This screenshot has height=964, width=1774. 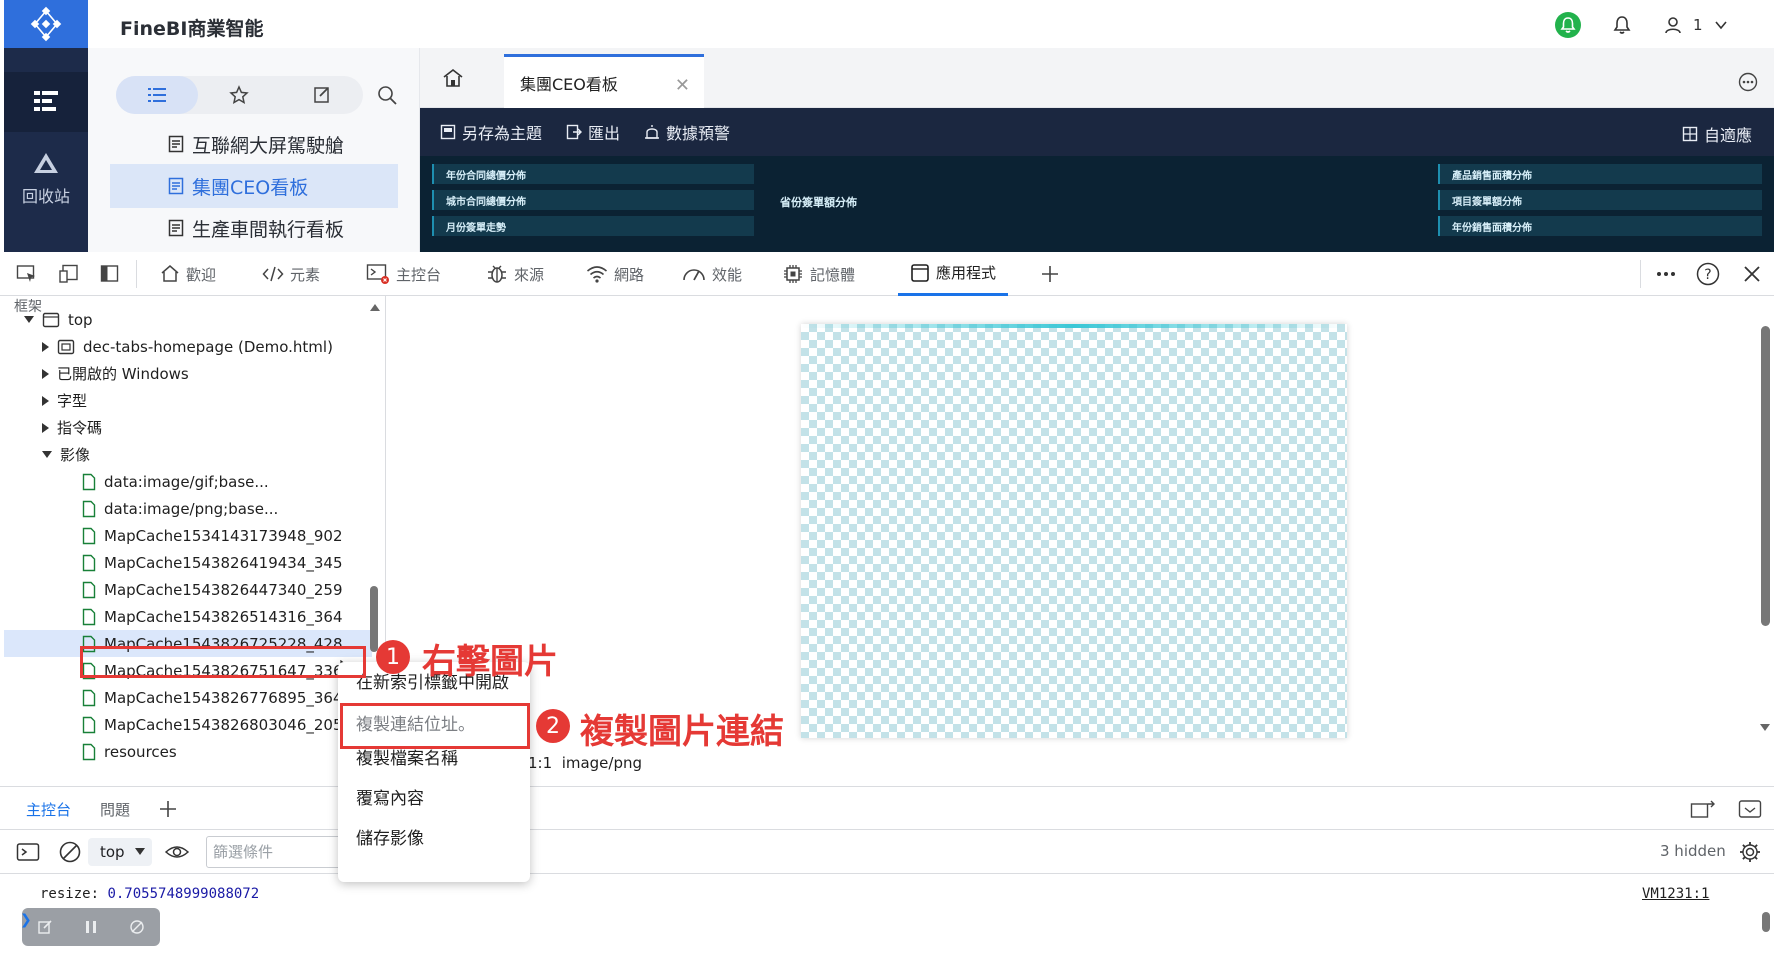 I want to click on tab-label: 網路, so click(x=629, y=274).